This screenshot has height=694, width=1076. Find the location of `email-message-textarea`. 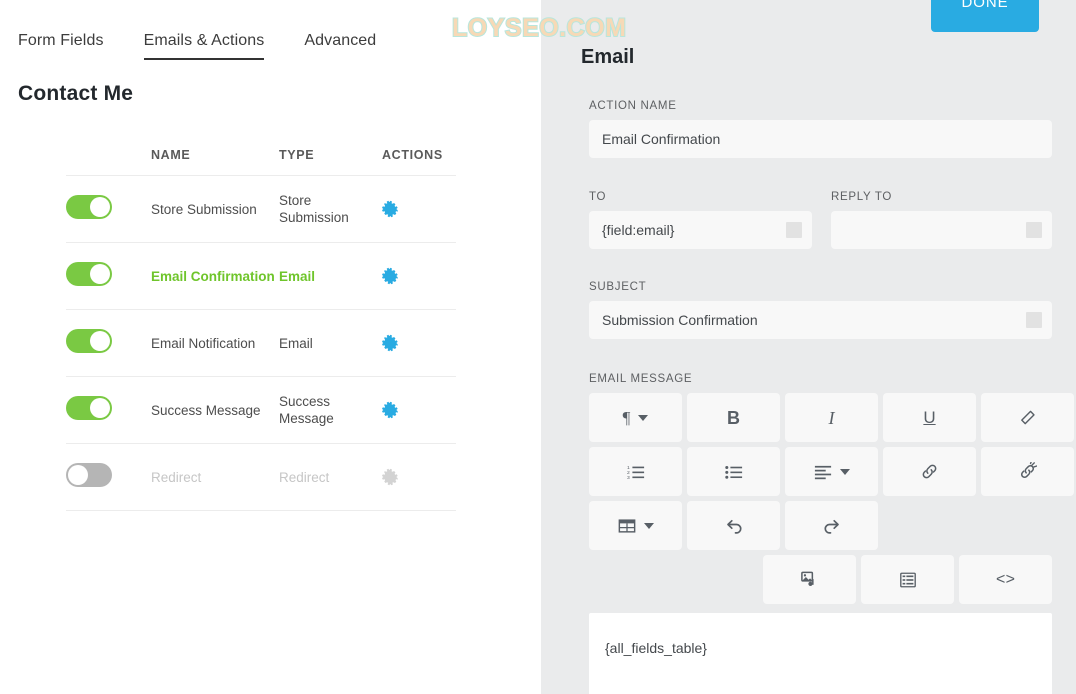

email-message-textarea is located at coordinates (820, 653).